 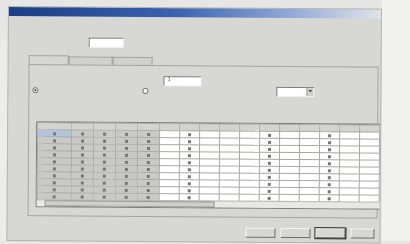 What do you see at coordinates (396, 120) in the screenshot?
I see `desktop-background` at bounding box center [396, 120].